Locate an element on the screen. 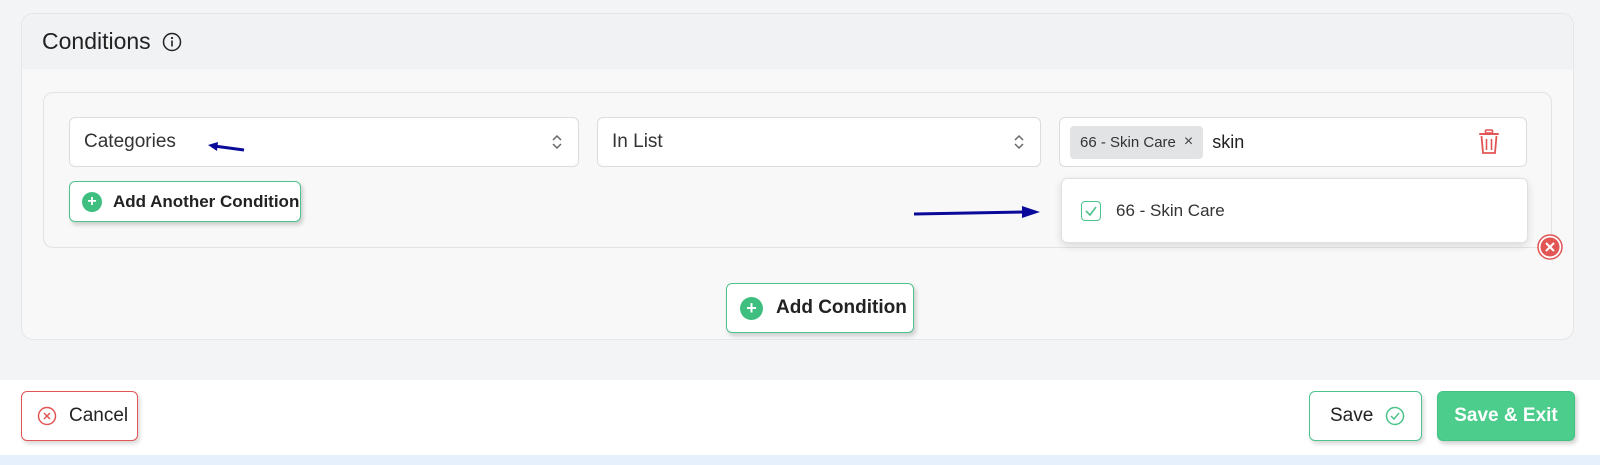 The height and width of the screenshot is (465, 1600). remove-circle-icon is located at coordinates (1550, 247).